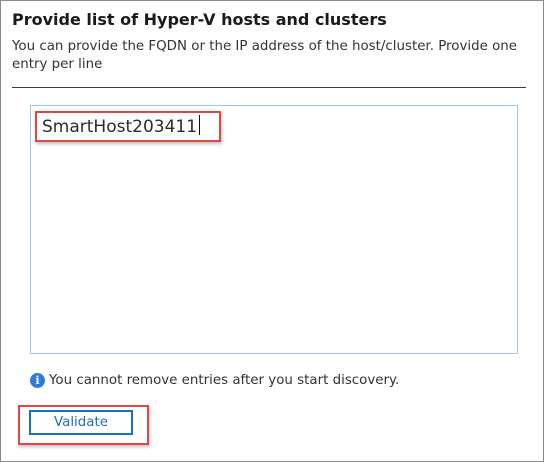 This screenshot has height=462, width=544. What do you see at coordinates (81, 422) in the screenshot?
I see `validate-button: Validate` at bounding box center [81, 422].